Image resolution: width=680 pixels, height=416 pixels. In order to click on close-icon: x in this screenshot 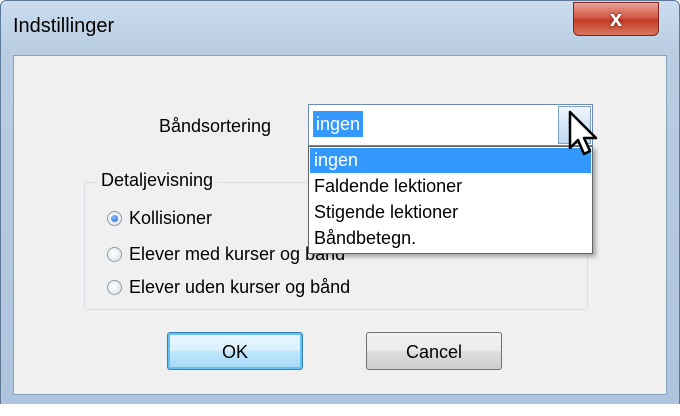, I will do `click(616, 18)`.